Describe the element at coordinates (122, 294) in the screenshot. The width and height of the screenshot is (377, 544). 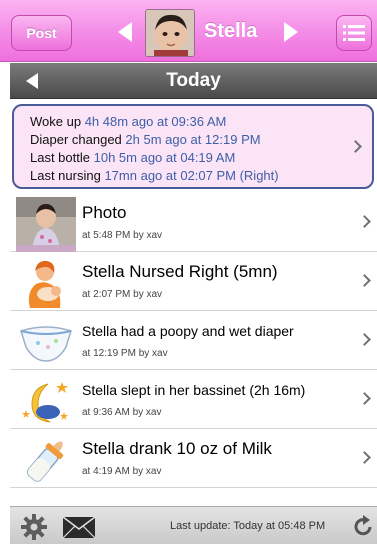
I see `event-subtitle: at 2:07 PM by xav` at that location.